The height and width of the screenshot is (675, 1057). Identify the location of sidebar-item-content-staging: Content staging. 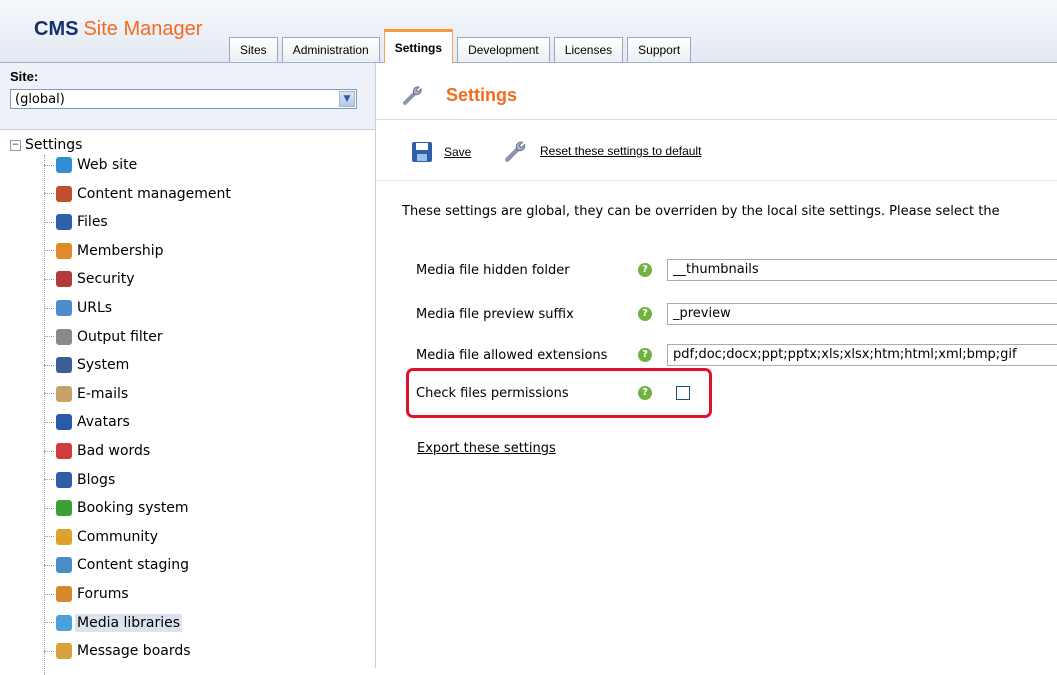
(117, 565).